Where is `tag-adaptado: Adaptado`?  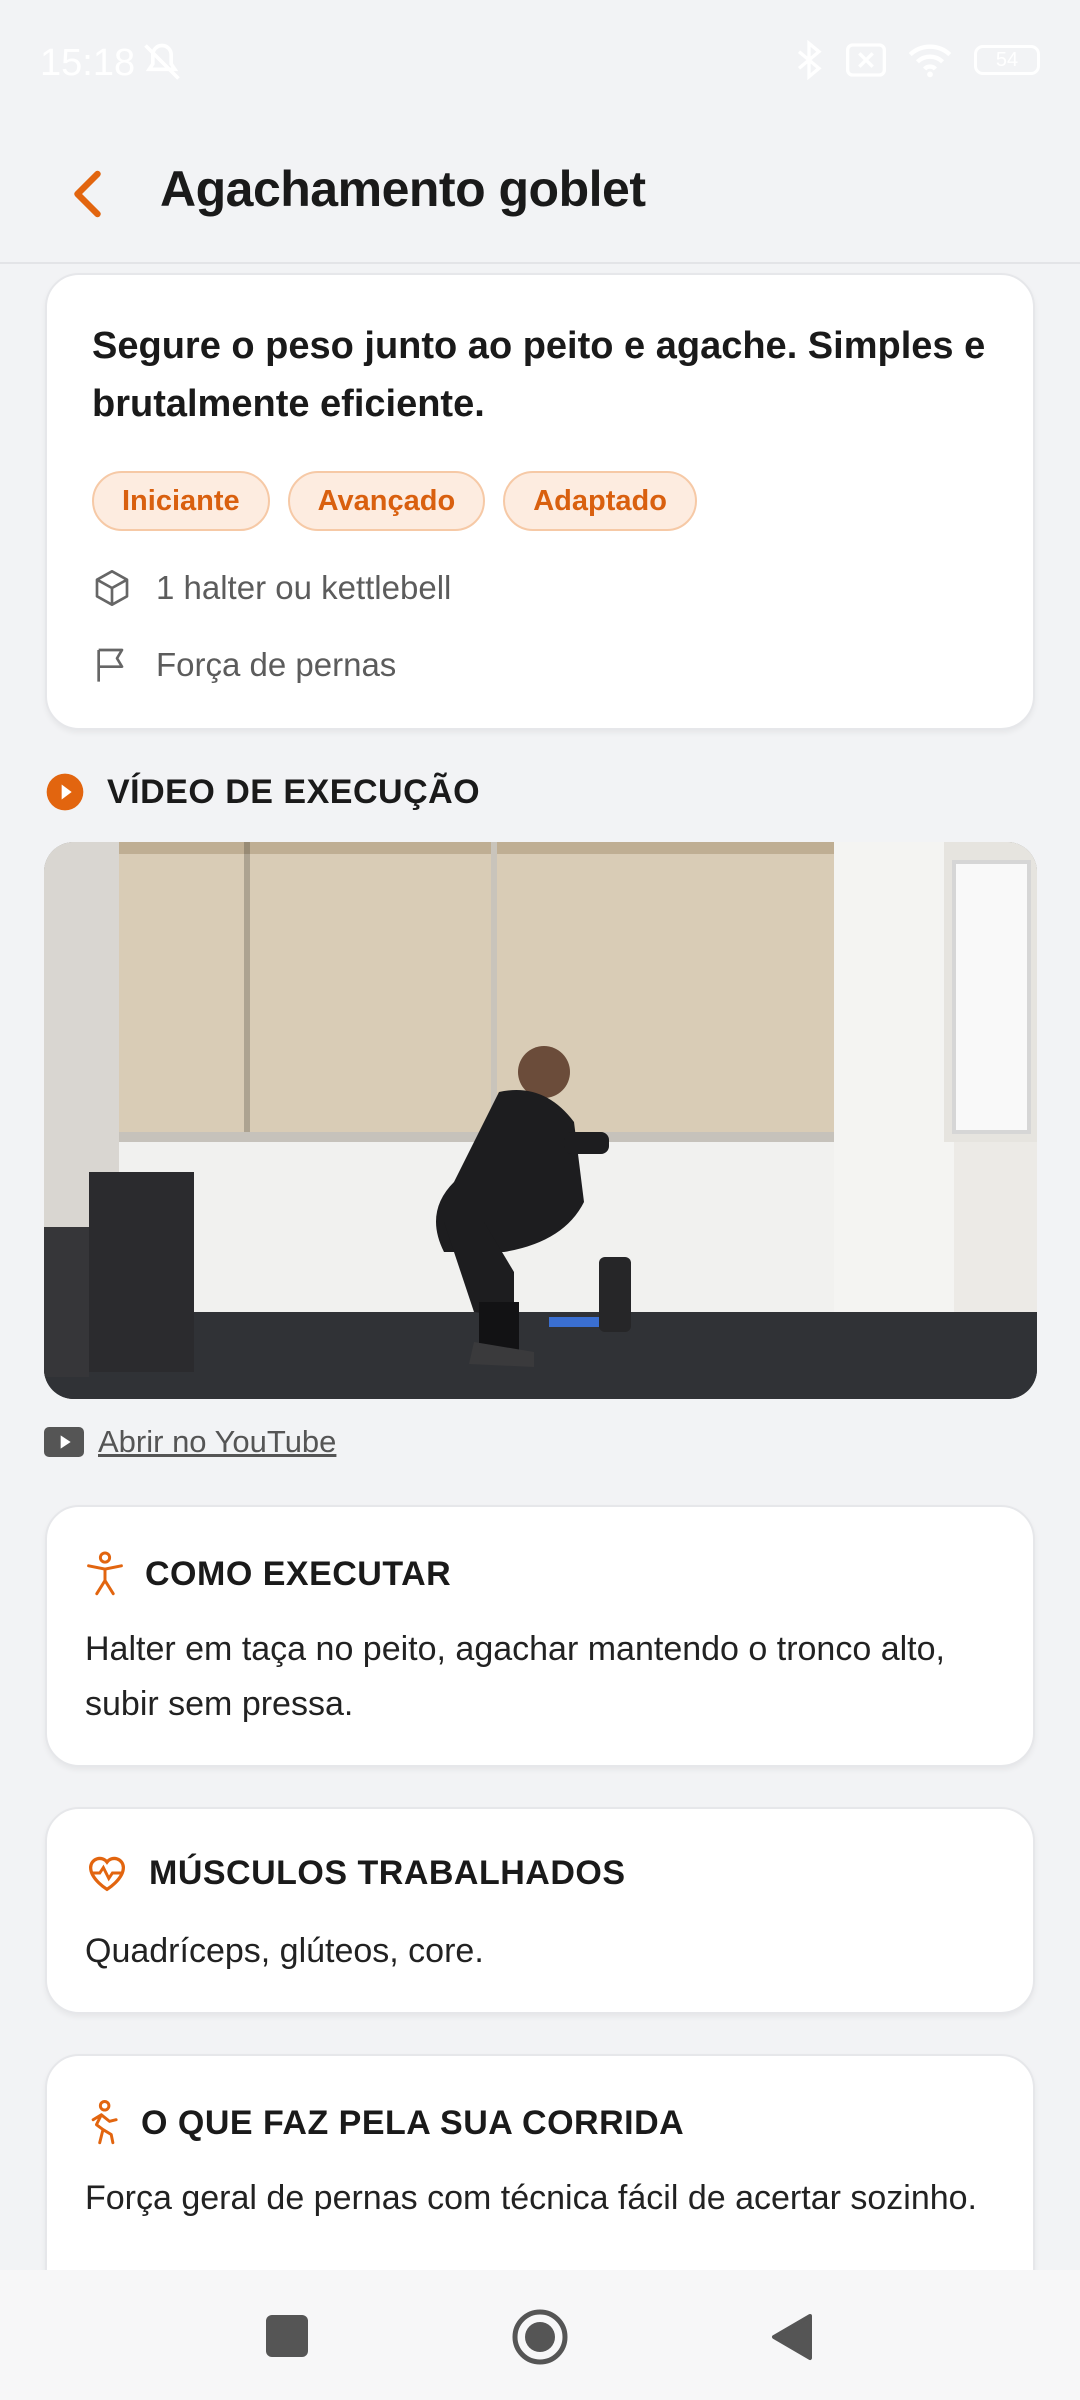
tag-adaptado: Adaptado is located at coordinates (600, 501).